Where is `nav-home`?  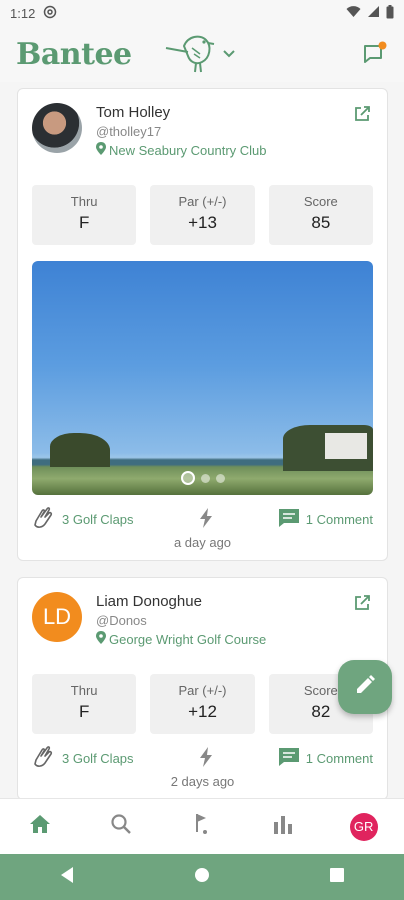
nav-home is located at coordinates (40, 827).